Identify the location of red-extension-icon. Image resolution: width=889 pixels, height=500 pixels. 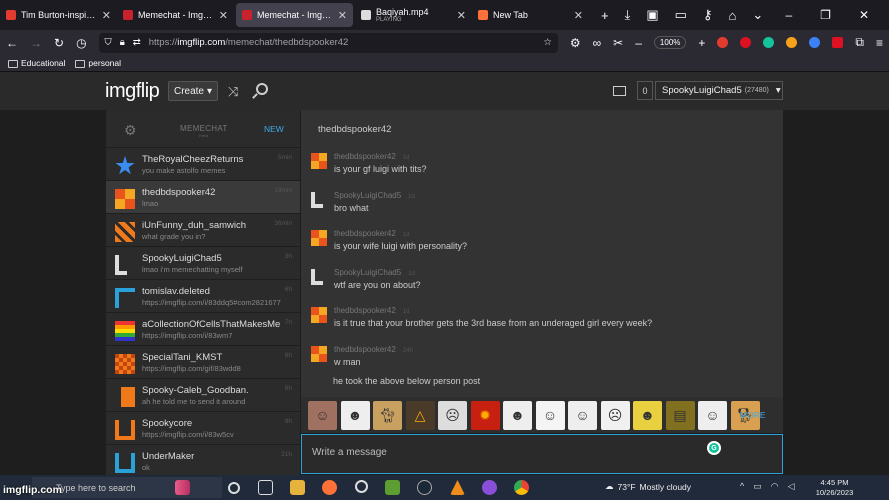
(746, 42).